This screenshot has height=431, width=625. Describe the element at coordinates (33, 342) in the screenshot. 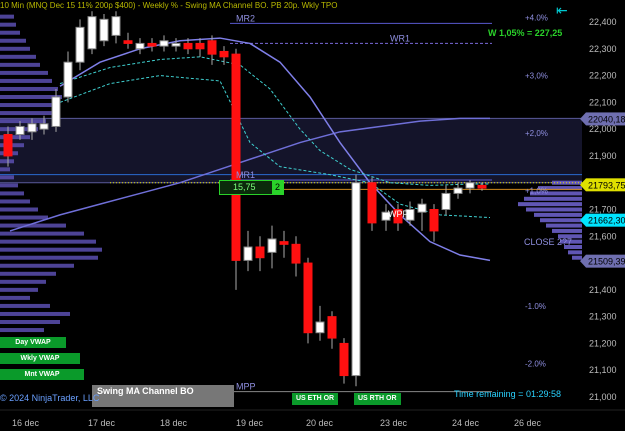

I see `vwap-day-button: Day VWAP` at that location.